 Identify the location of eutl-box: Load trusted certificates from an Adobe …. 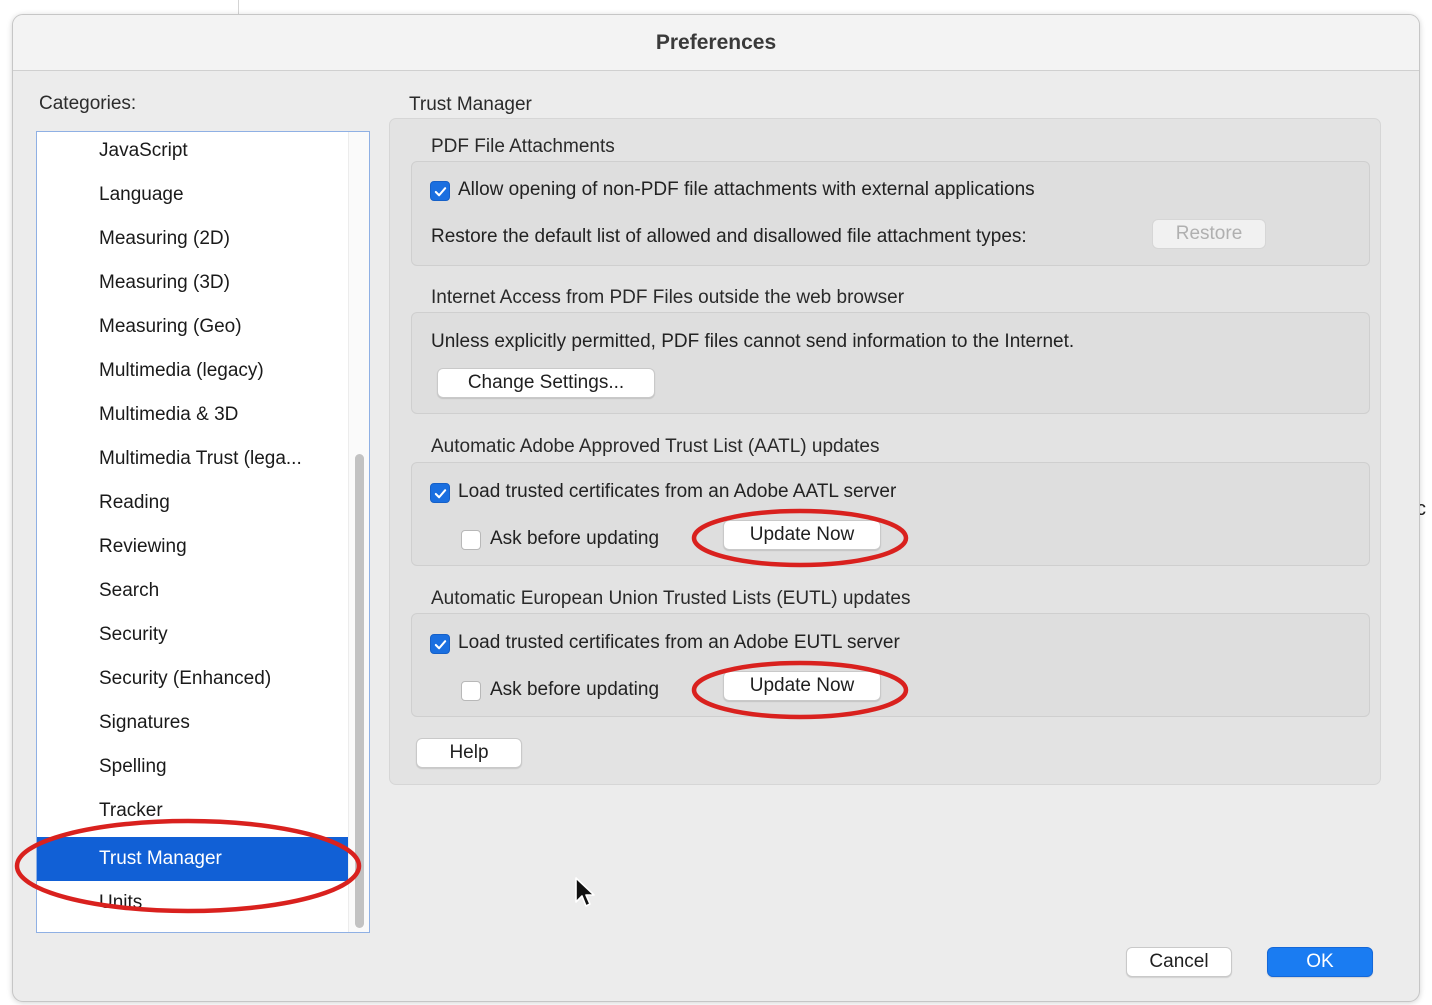
(890, 665).